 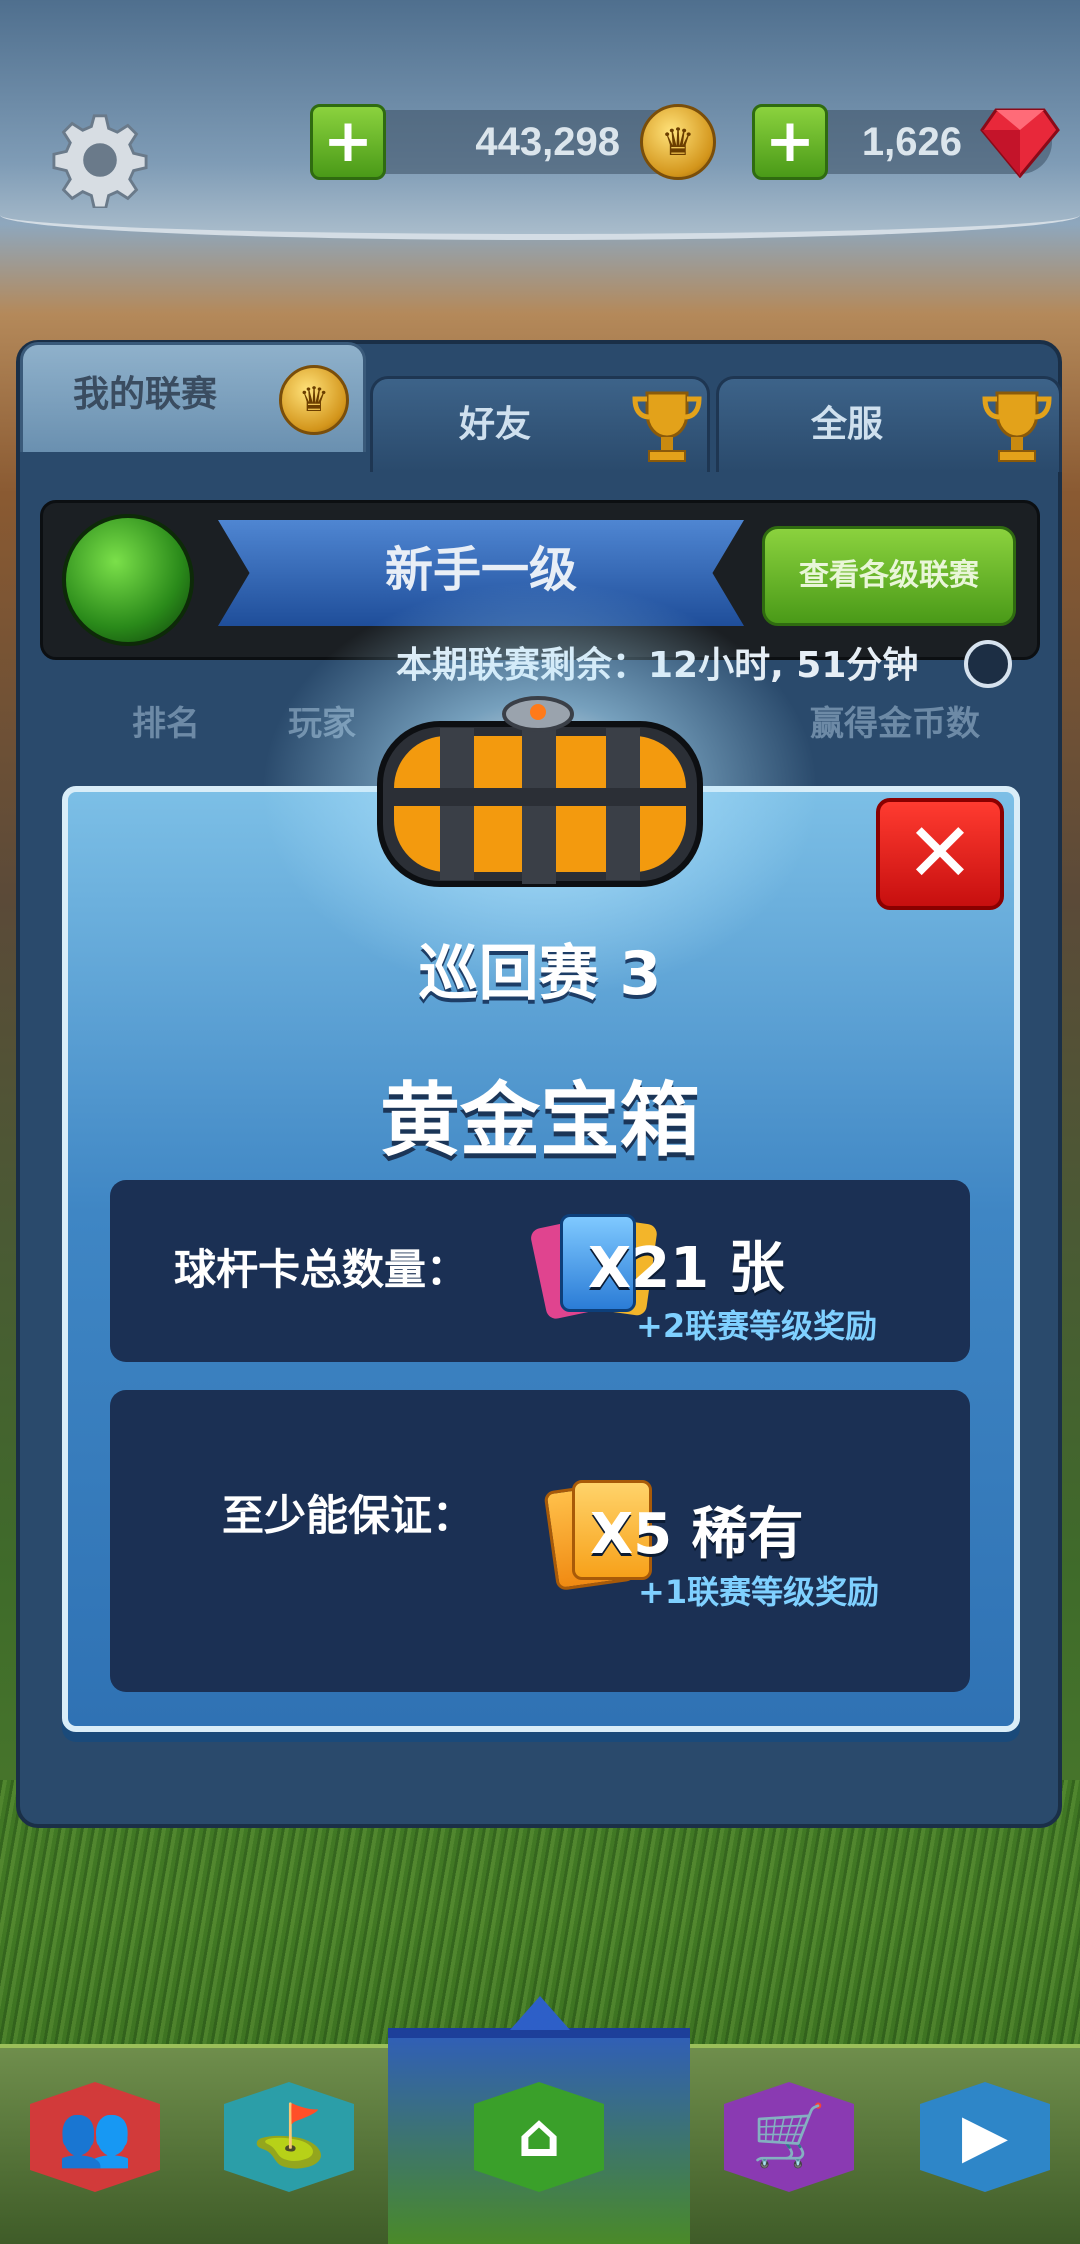 I want to click on nav-home: ⌂, so click(x=539, y=2142).